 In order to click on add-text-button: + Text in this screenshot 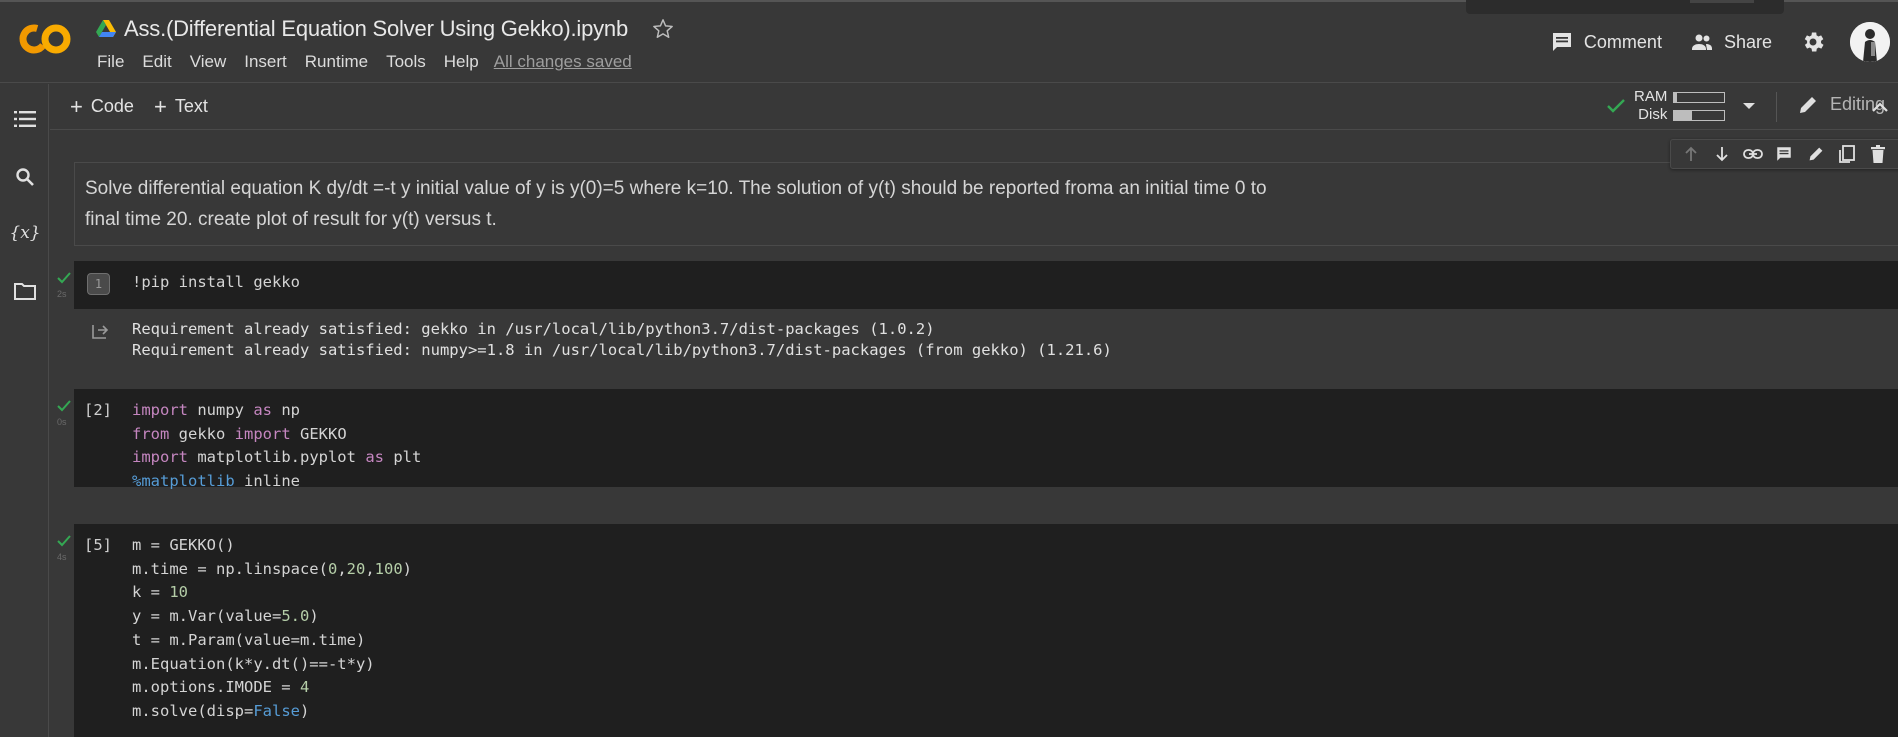, I will do `click(181, 106)`.